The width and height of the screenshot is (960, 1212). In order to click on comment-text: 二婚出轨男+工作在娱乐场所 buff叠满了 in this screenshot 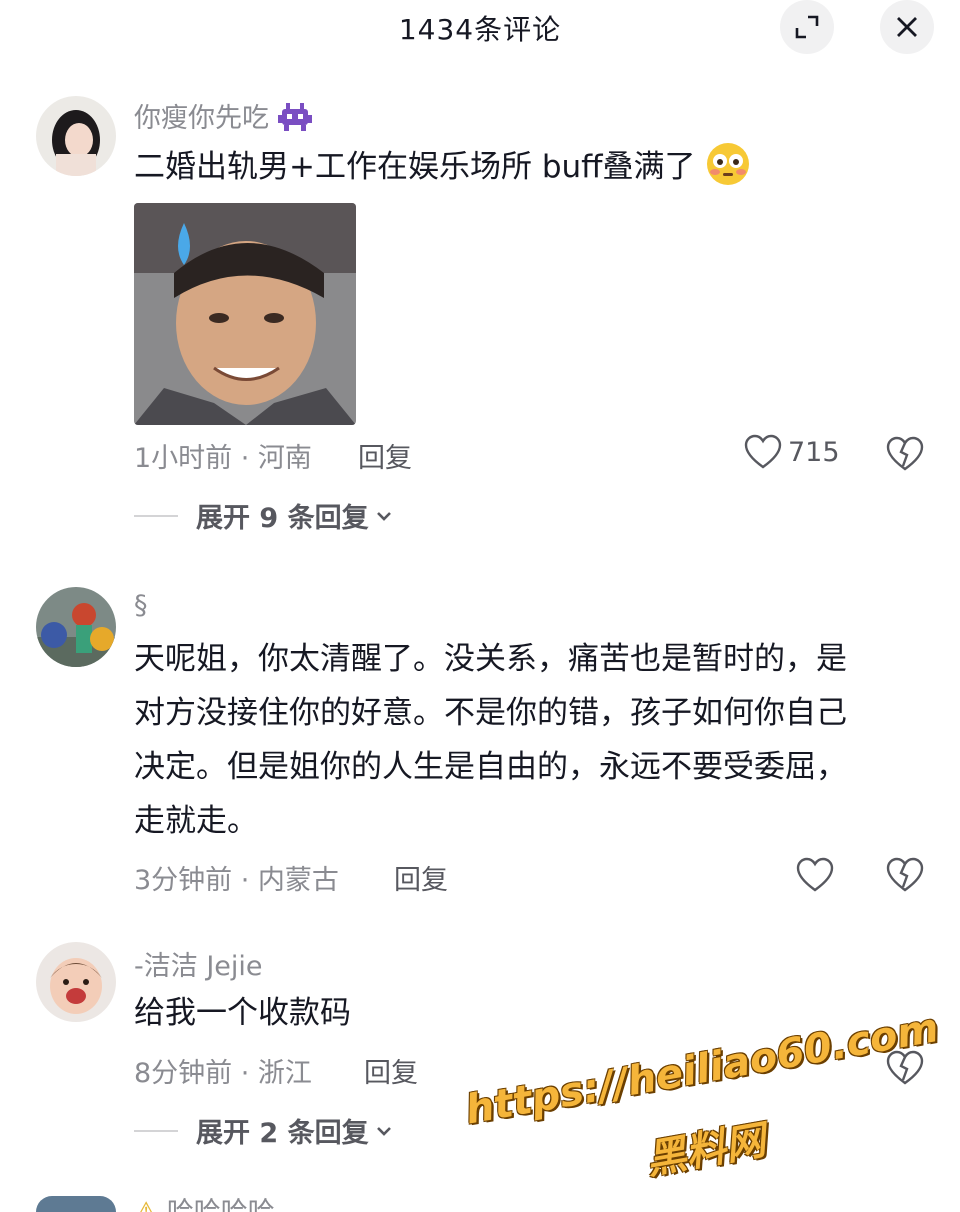, I will do `click(442, 167)`.